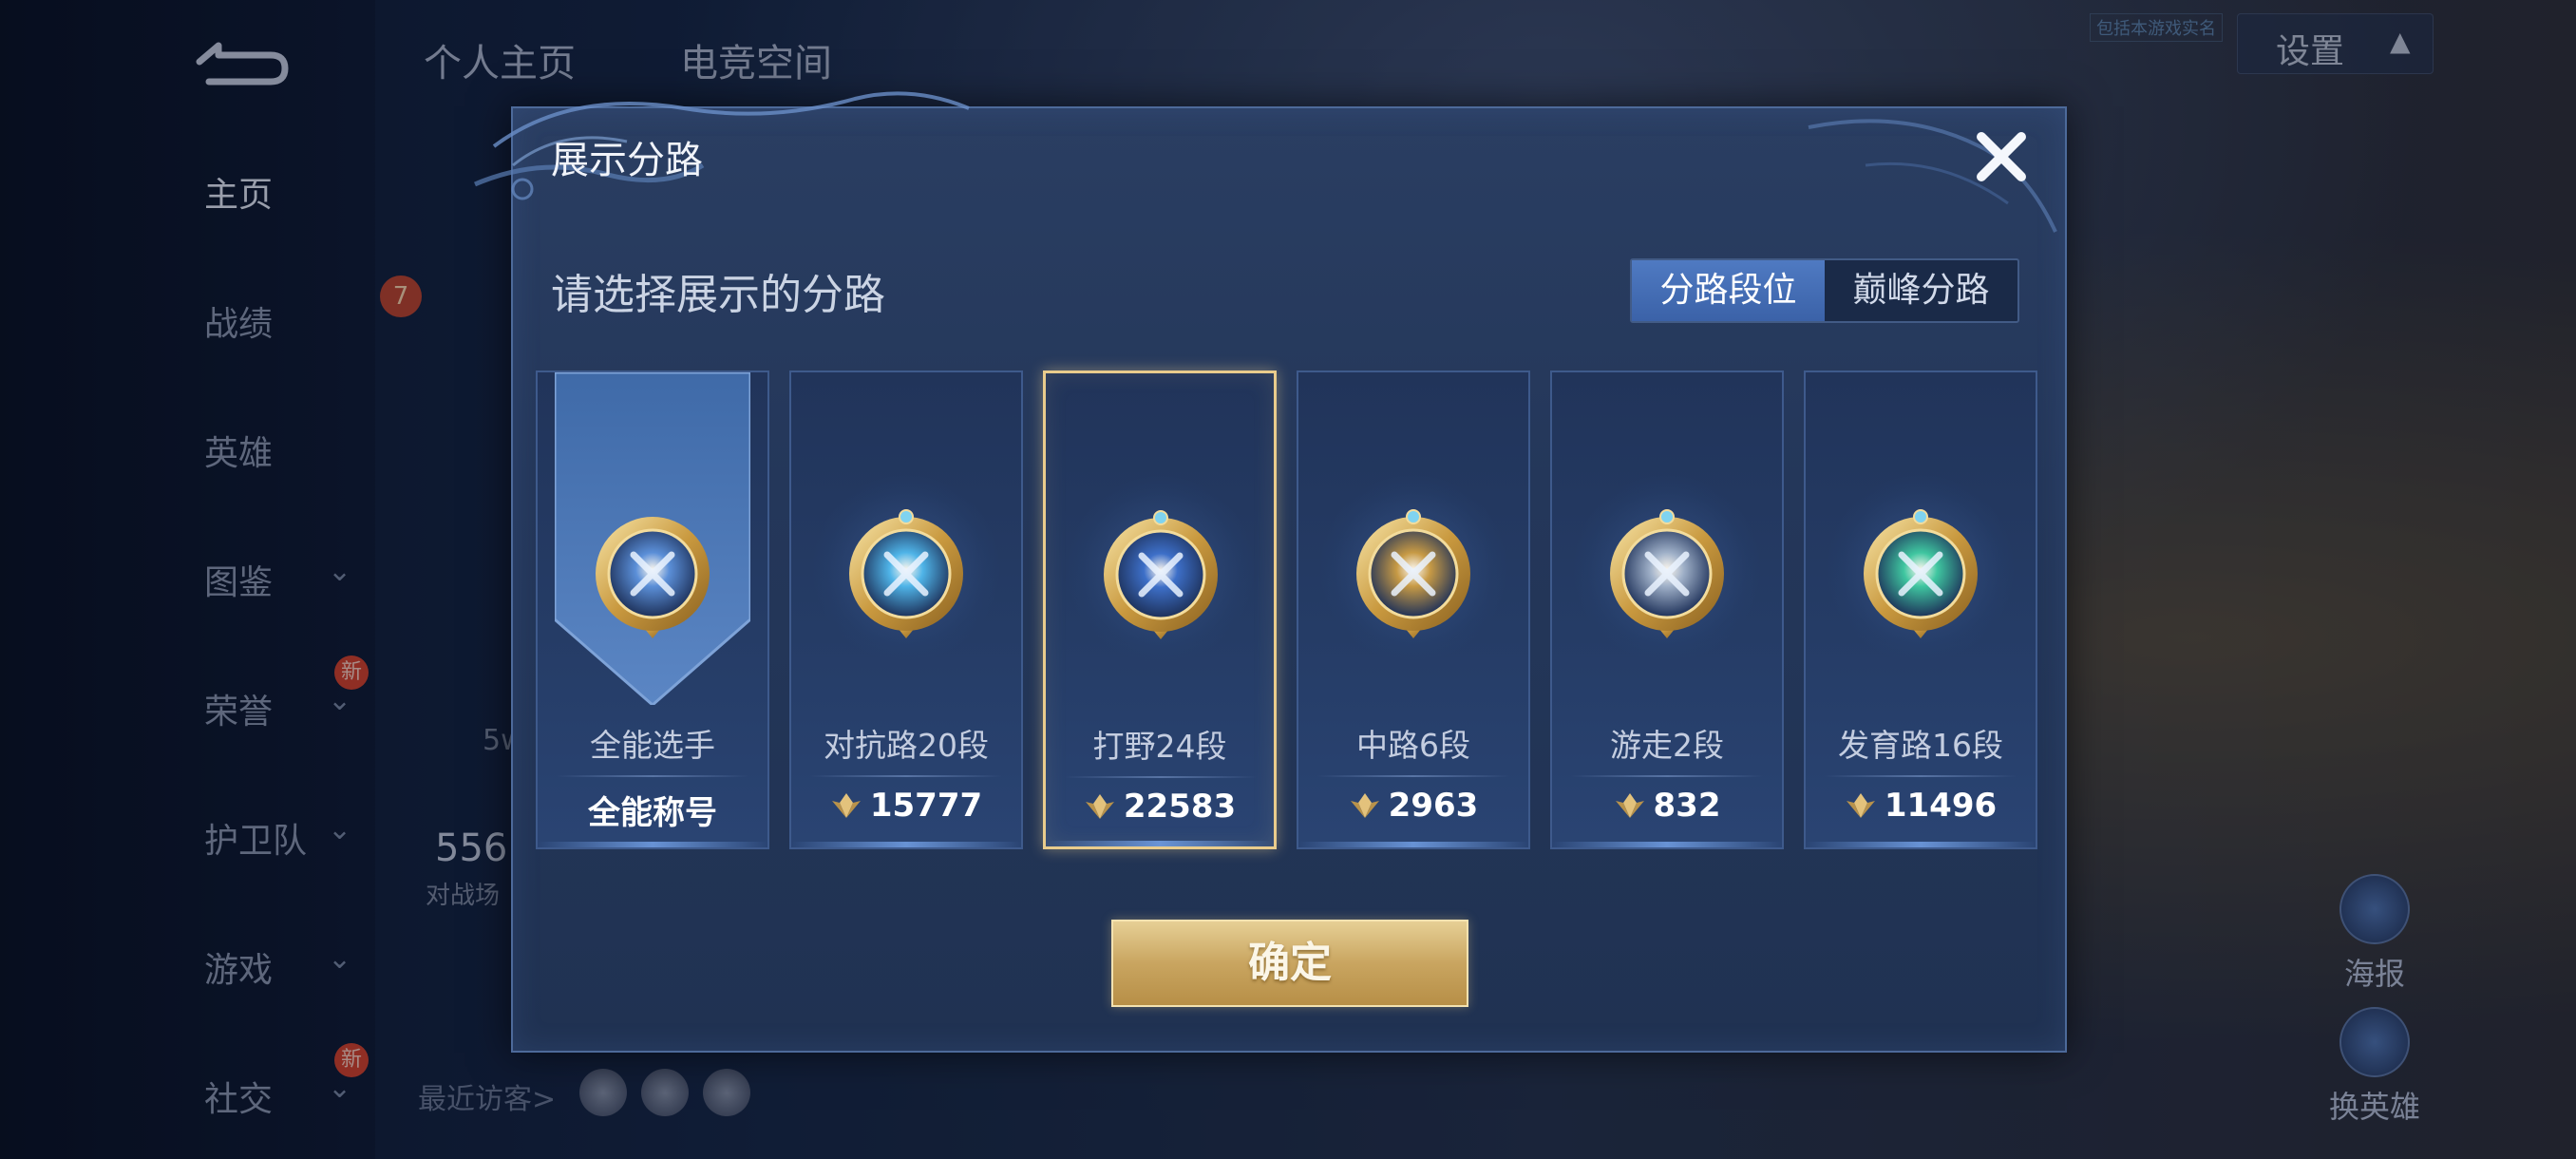 This screenshot has width=2576, height=1159. Describe the element at coordinates (1180, 807) in the screenshot. I see `lane-score-value: 22583` at that location.